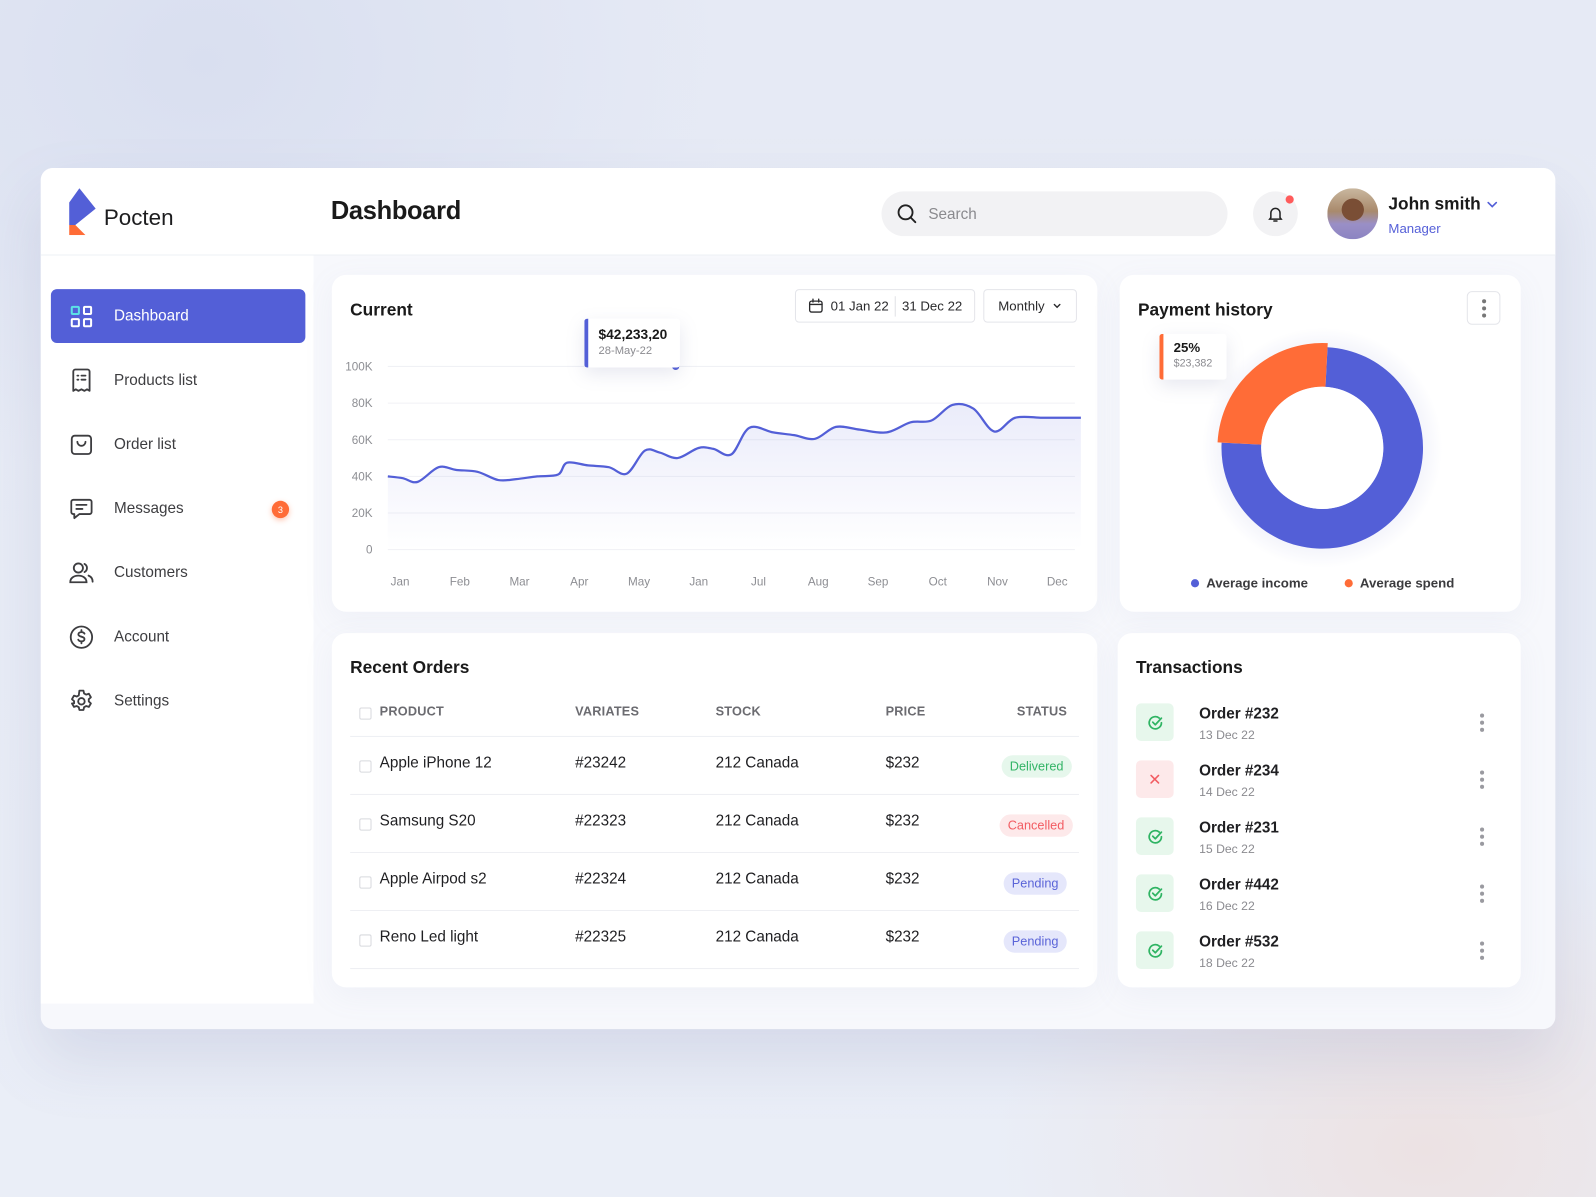  What do you see at coordinates (1239, 885) in the screenshot?
I see `transaction-title: Order #442` at bounding box center [1239, 885].